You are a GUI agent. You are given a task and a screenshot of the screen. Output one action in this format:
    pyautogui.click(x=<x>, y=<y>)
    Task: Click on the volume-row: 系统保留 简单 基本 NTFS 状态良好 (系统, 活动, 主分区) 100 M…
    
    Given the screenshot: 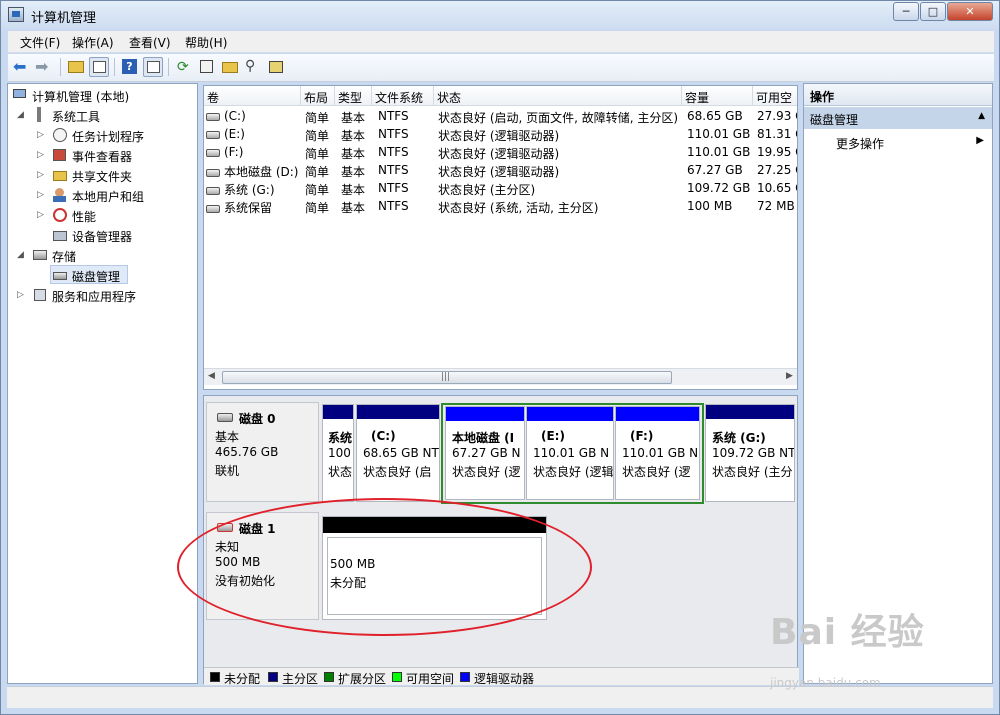 What is the action you would take?
    pyautogui.click(x=500, y=206)
    